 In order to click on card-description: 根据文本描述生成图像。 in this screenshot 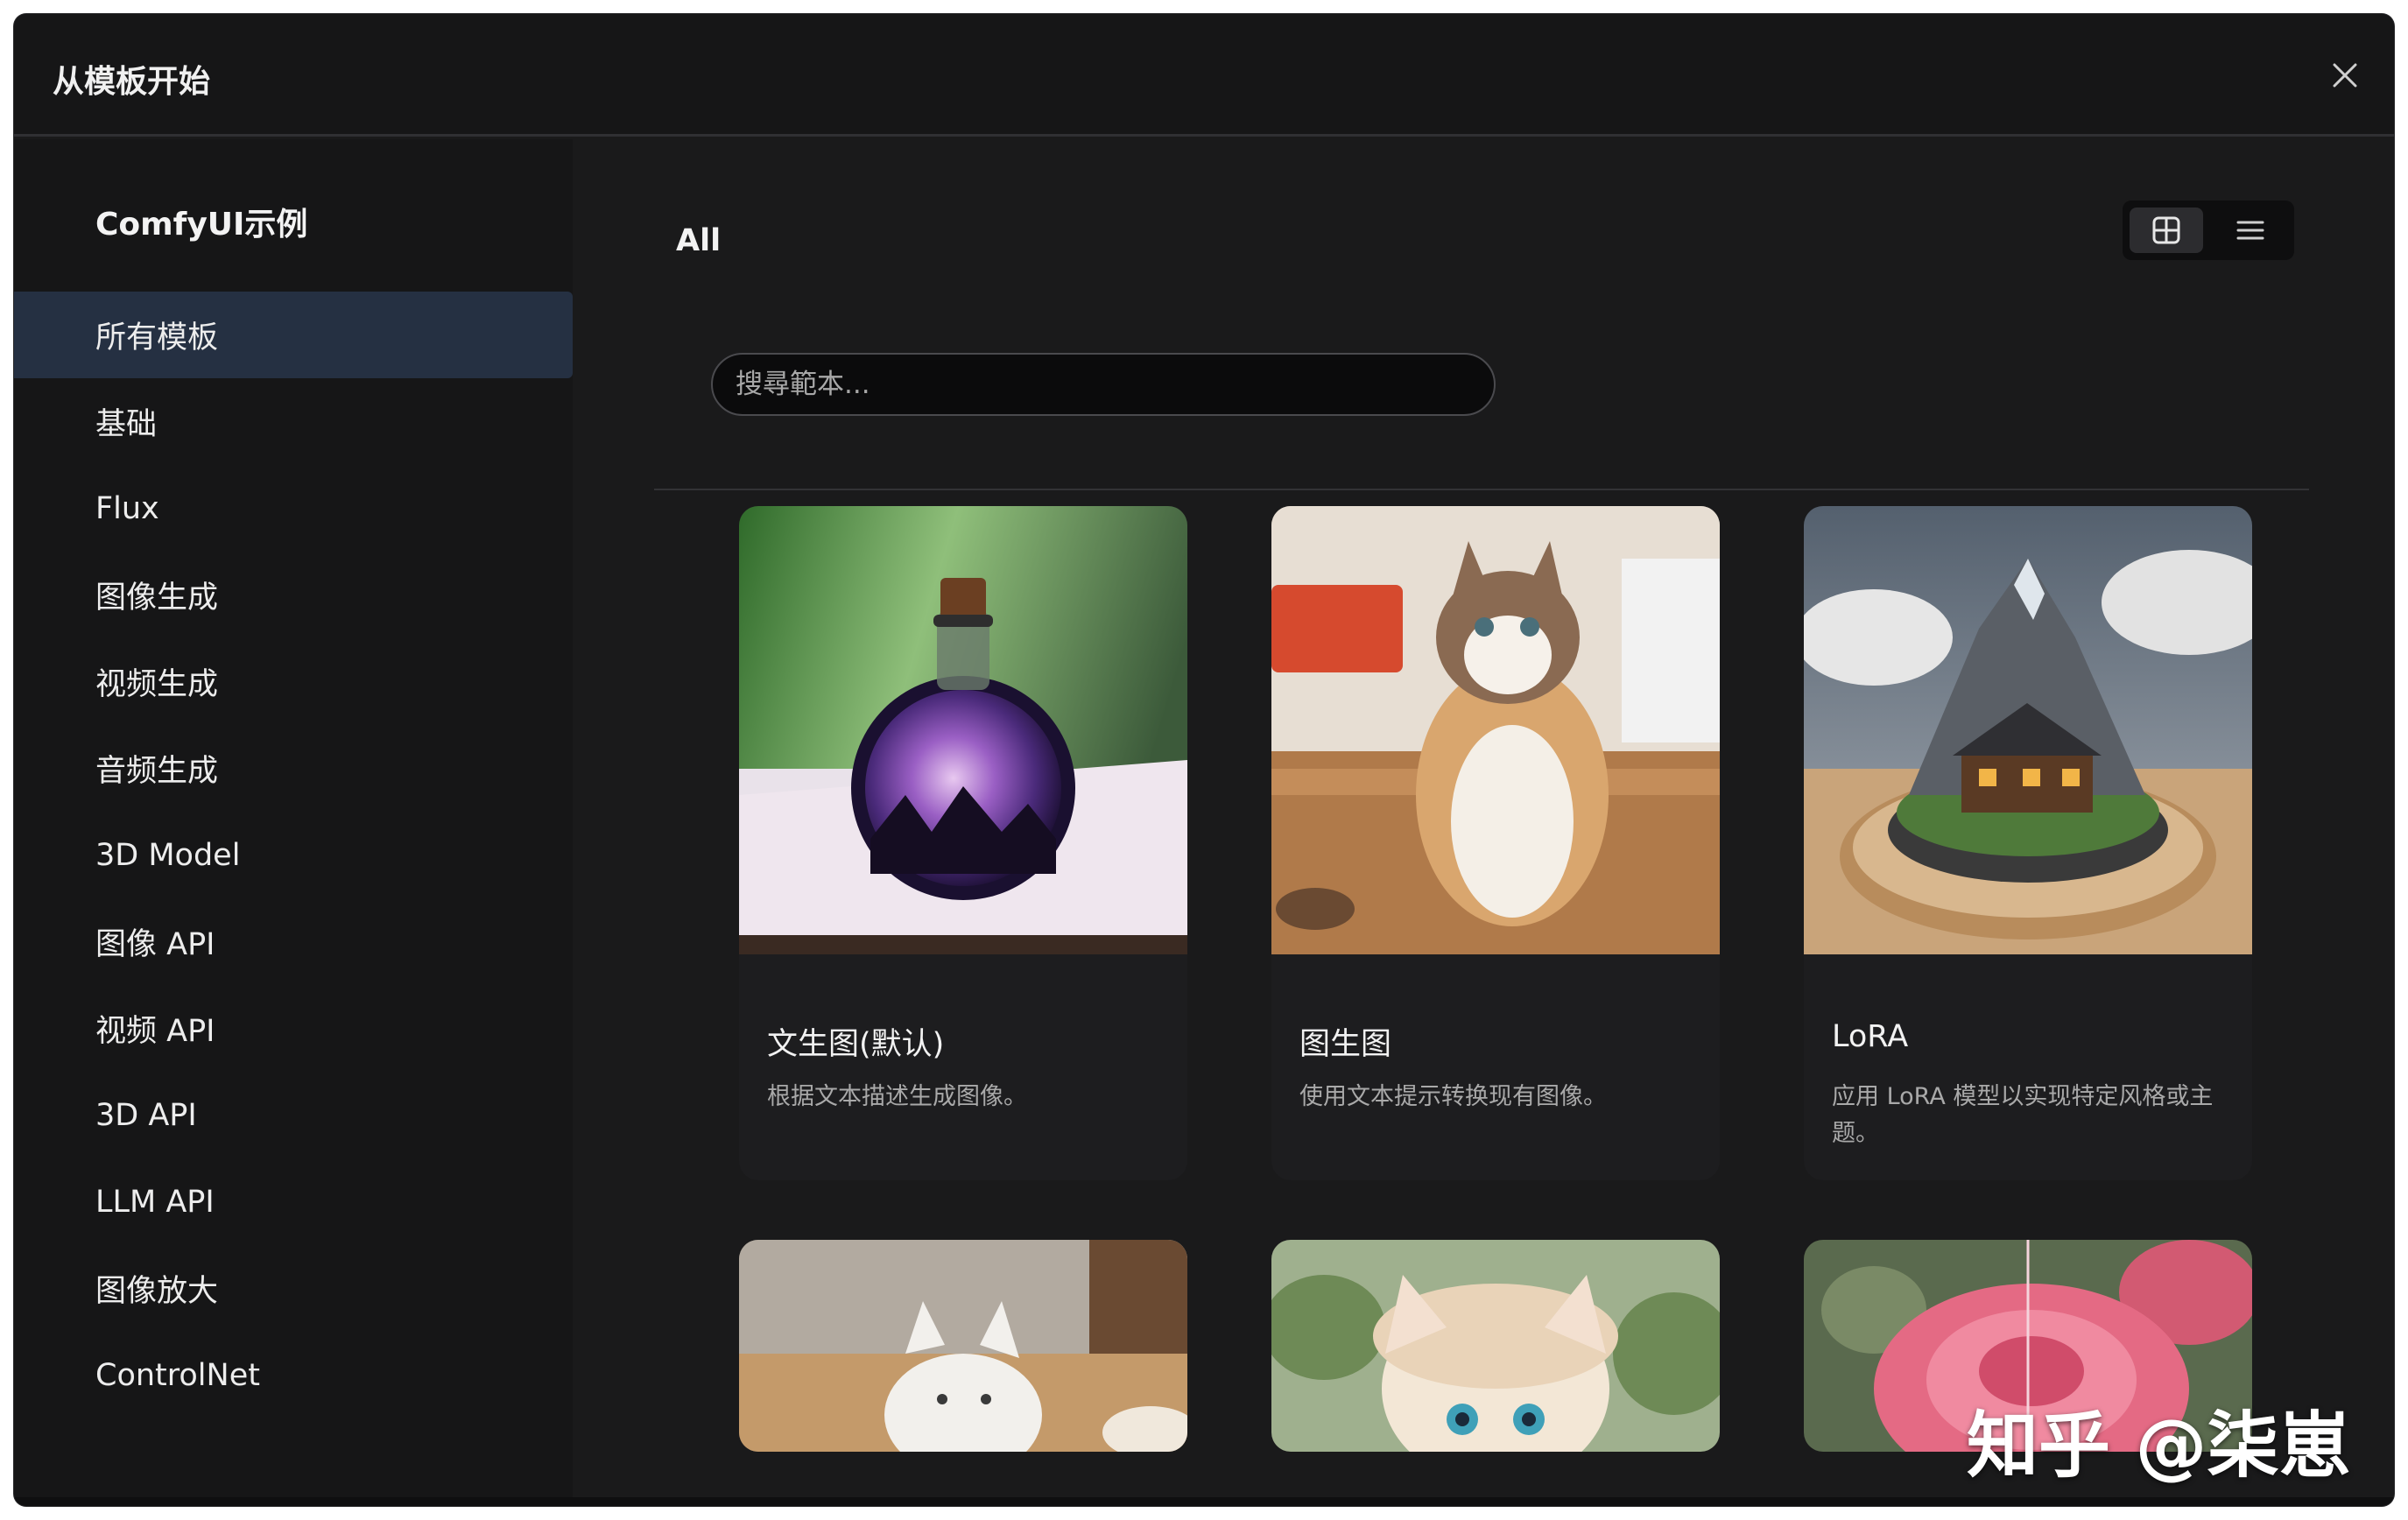, I will do `click(897, 1096)`.